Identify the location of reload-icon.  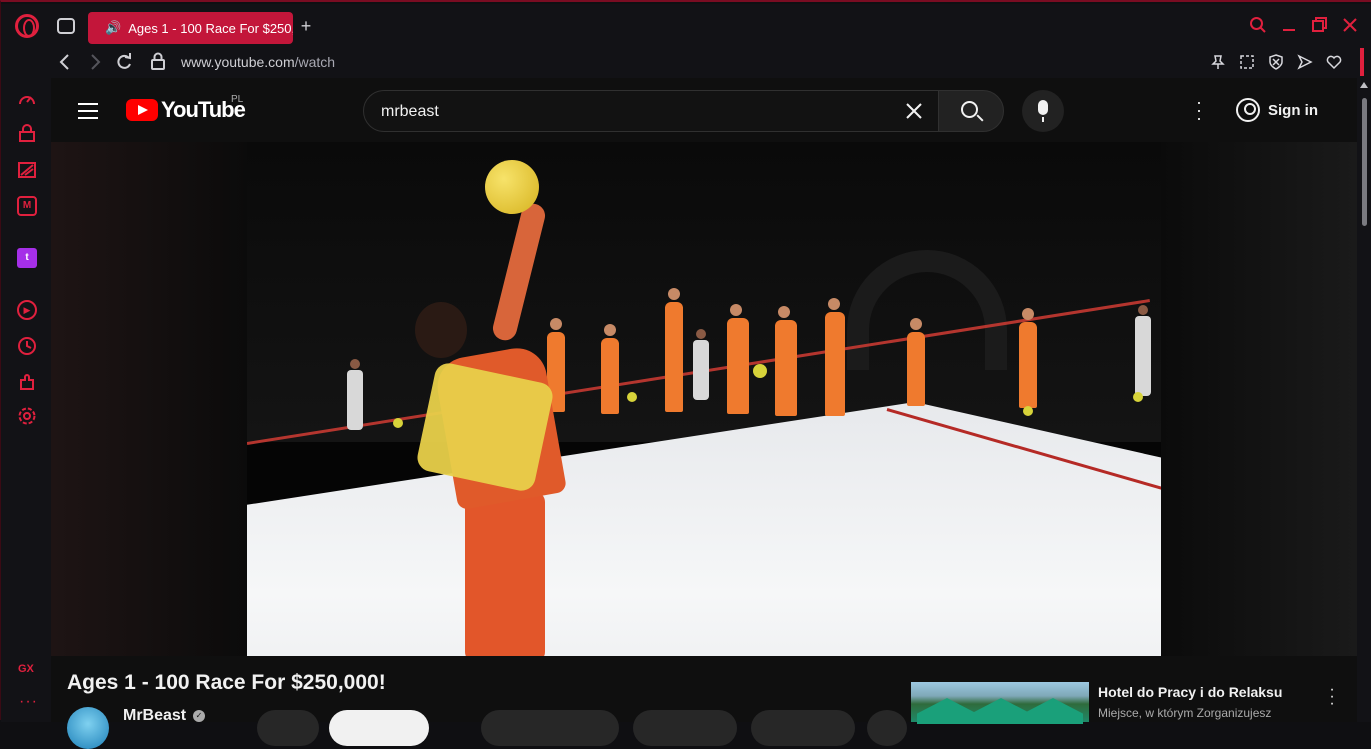
(124, 64).